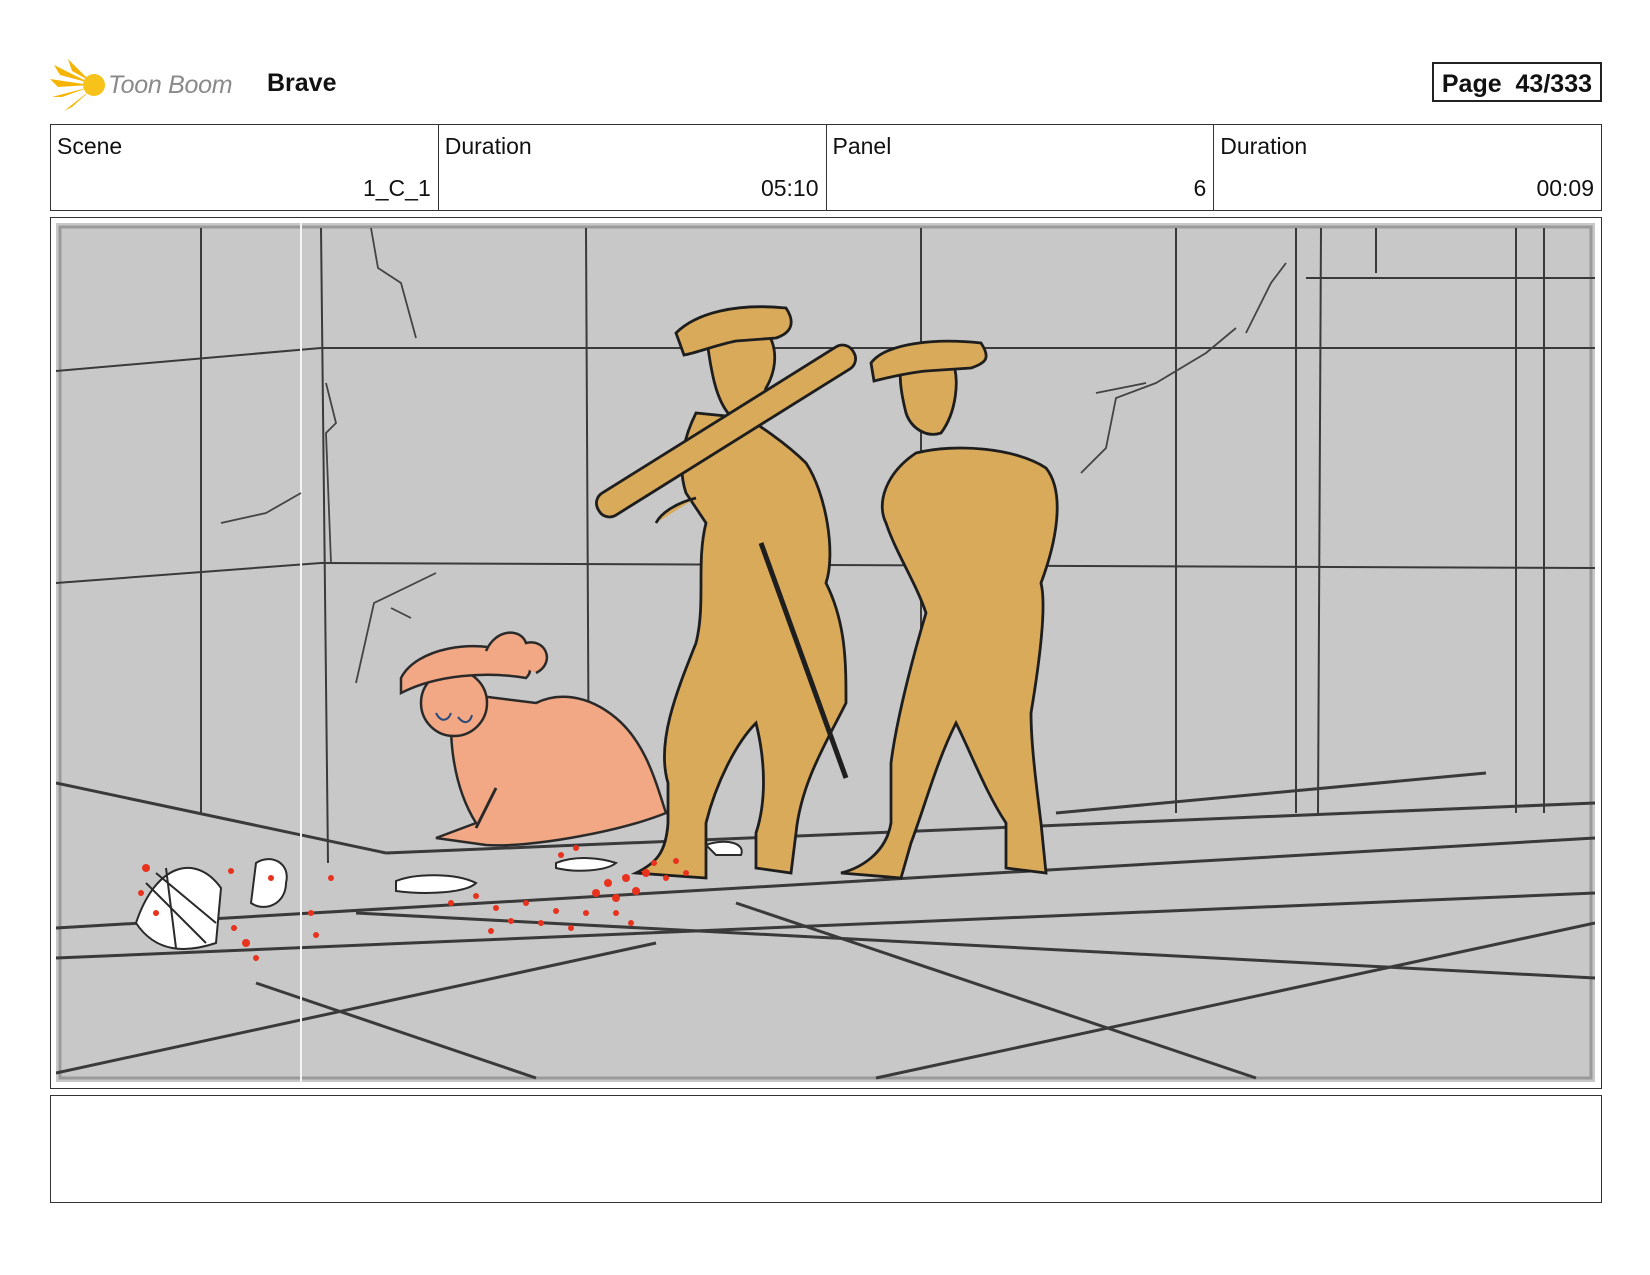 The height and width of the screenshot is (1275, 1650). Describe the element at coordinates (488, 146) in the screenshot. I see `scene-duration-label: Duration` at that location.